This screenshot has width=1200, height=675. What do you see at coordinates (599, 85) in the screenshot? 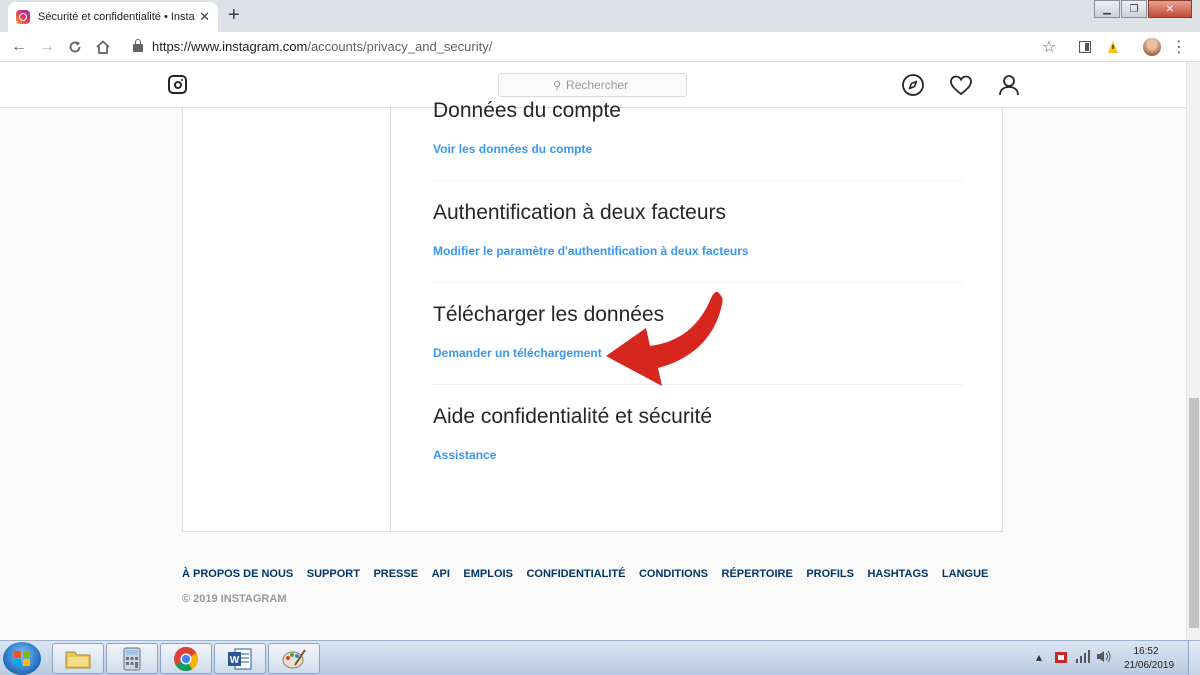
I see `search-input` at bounding box center [599, 85].